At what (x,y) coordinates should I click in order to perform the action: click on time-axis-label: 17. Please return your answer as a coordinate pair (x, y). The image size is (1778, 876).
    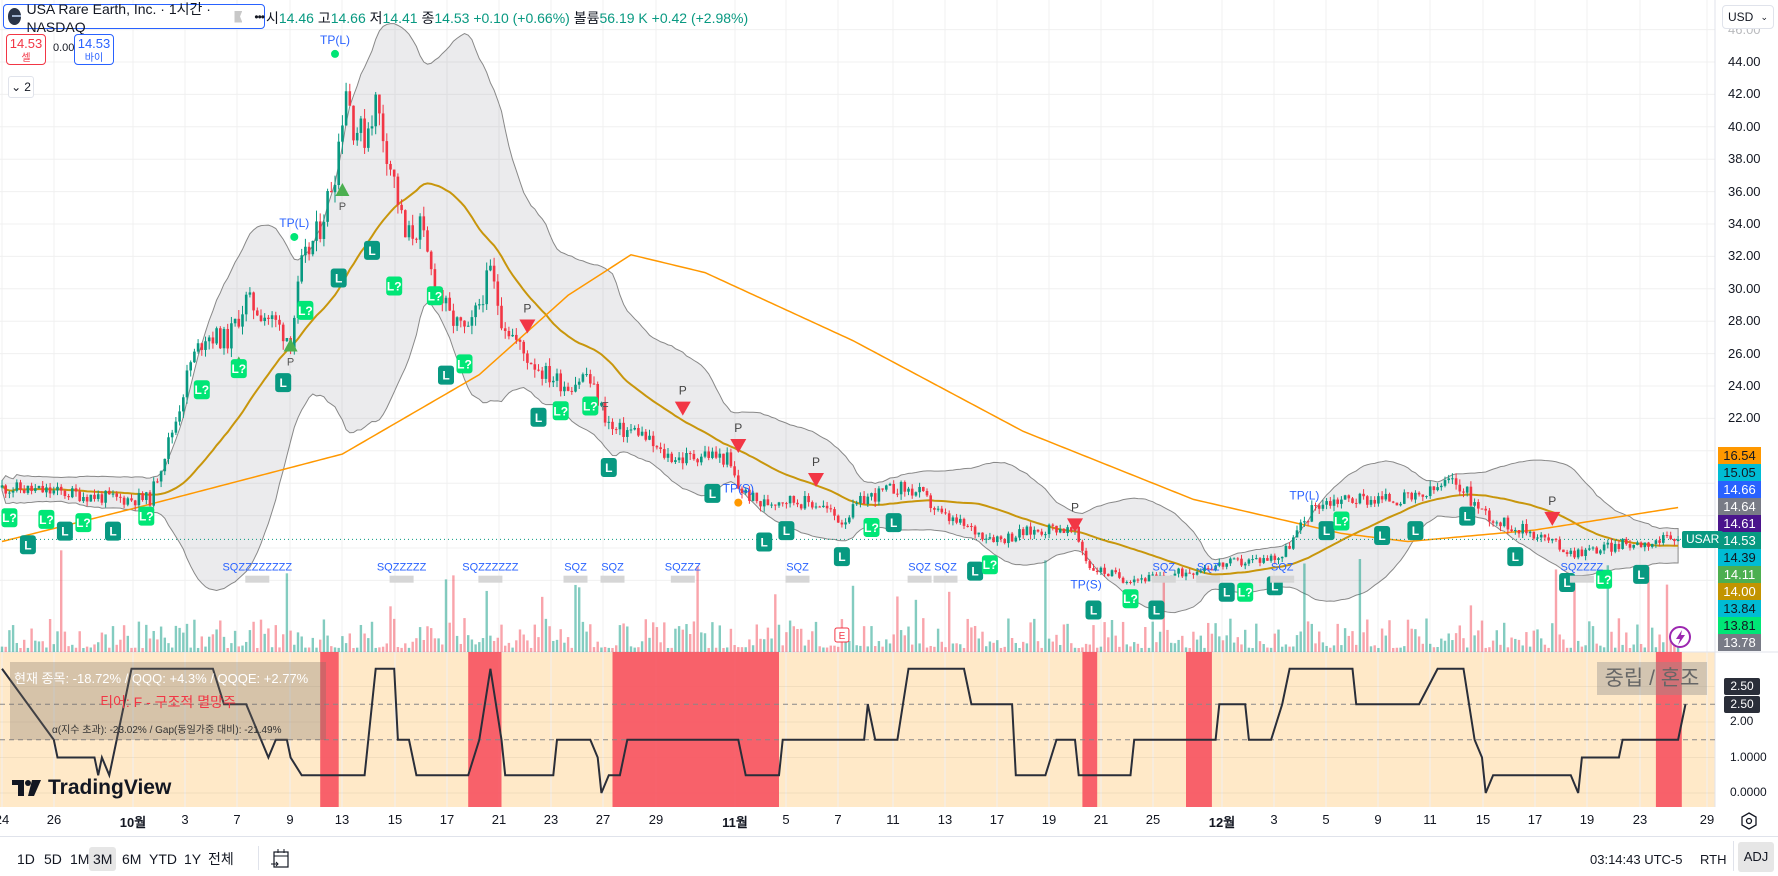
    Looking at the image, I should click on (997, 819).